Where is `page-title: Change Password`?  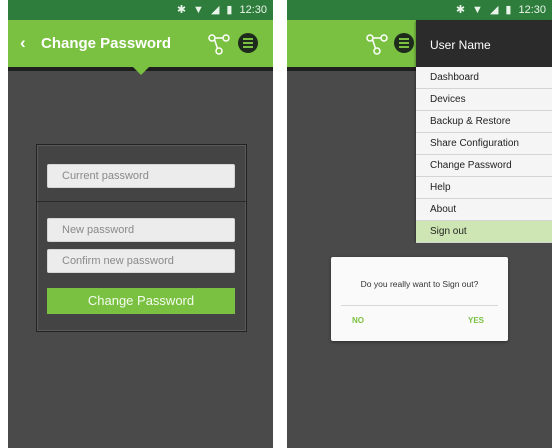
page-title: Change Password is located at coordinates (106, 43).